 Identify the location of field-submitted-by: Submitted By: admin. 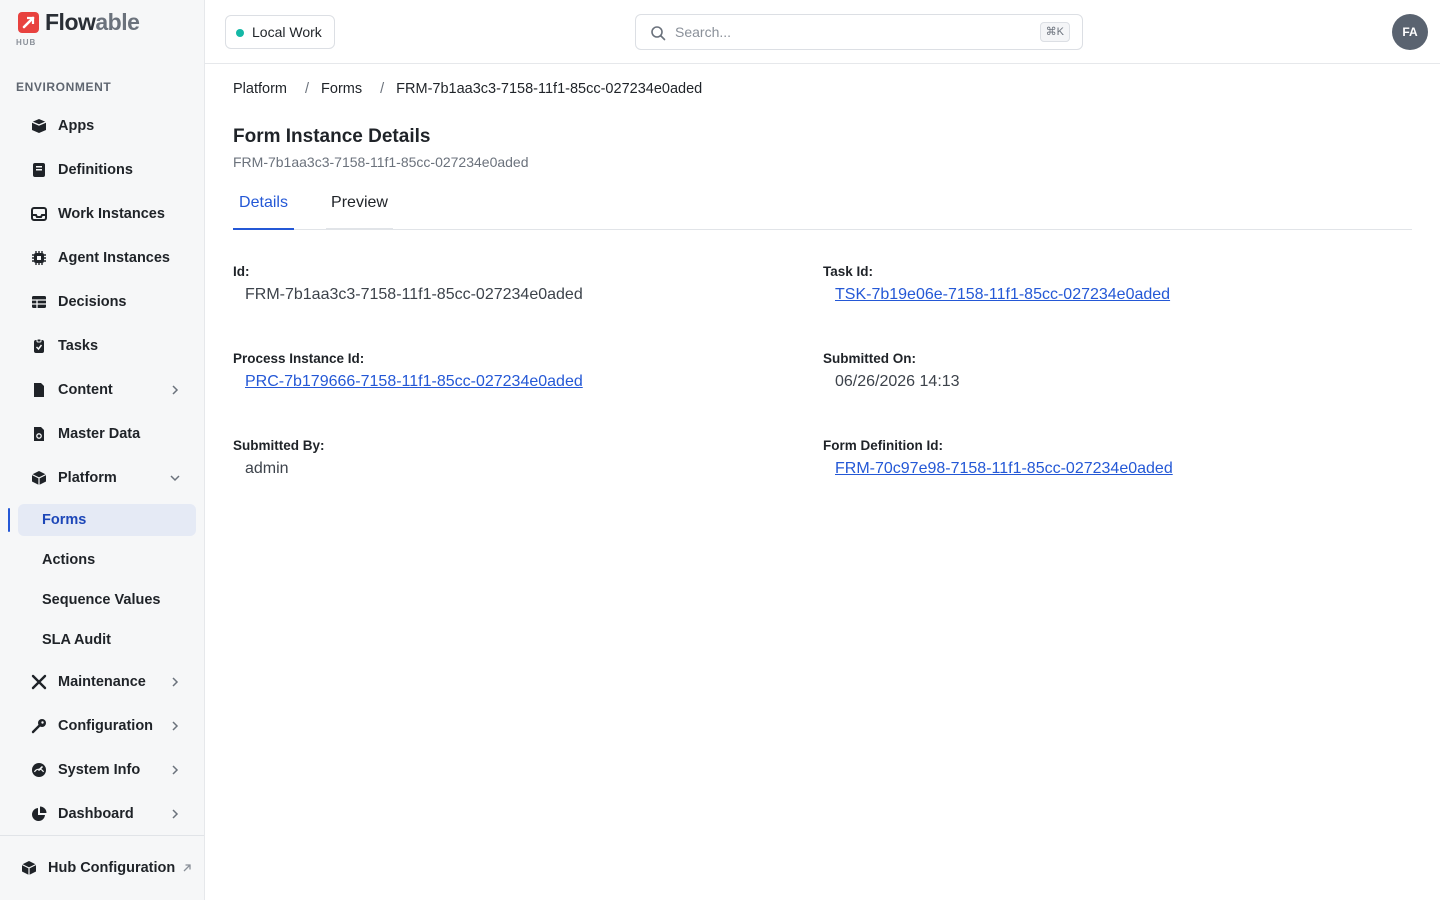
(513, 458).